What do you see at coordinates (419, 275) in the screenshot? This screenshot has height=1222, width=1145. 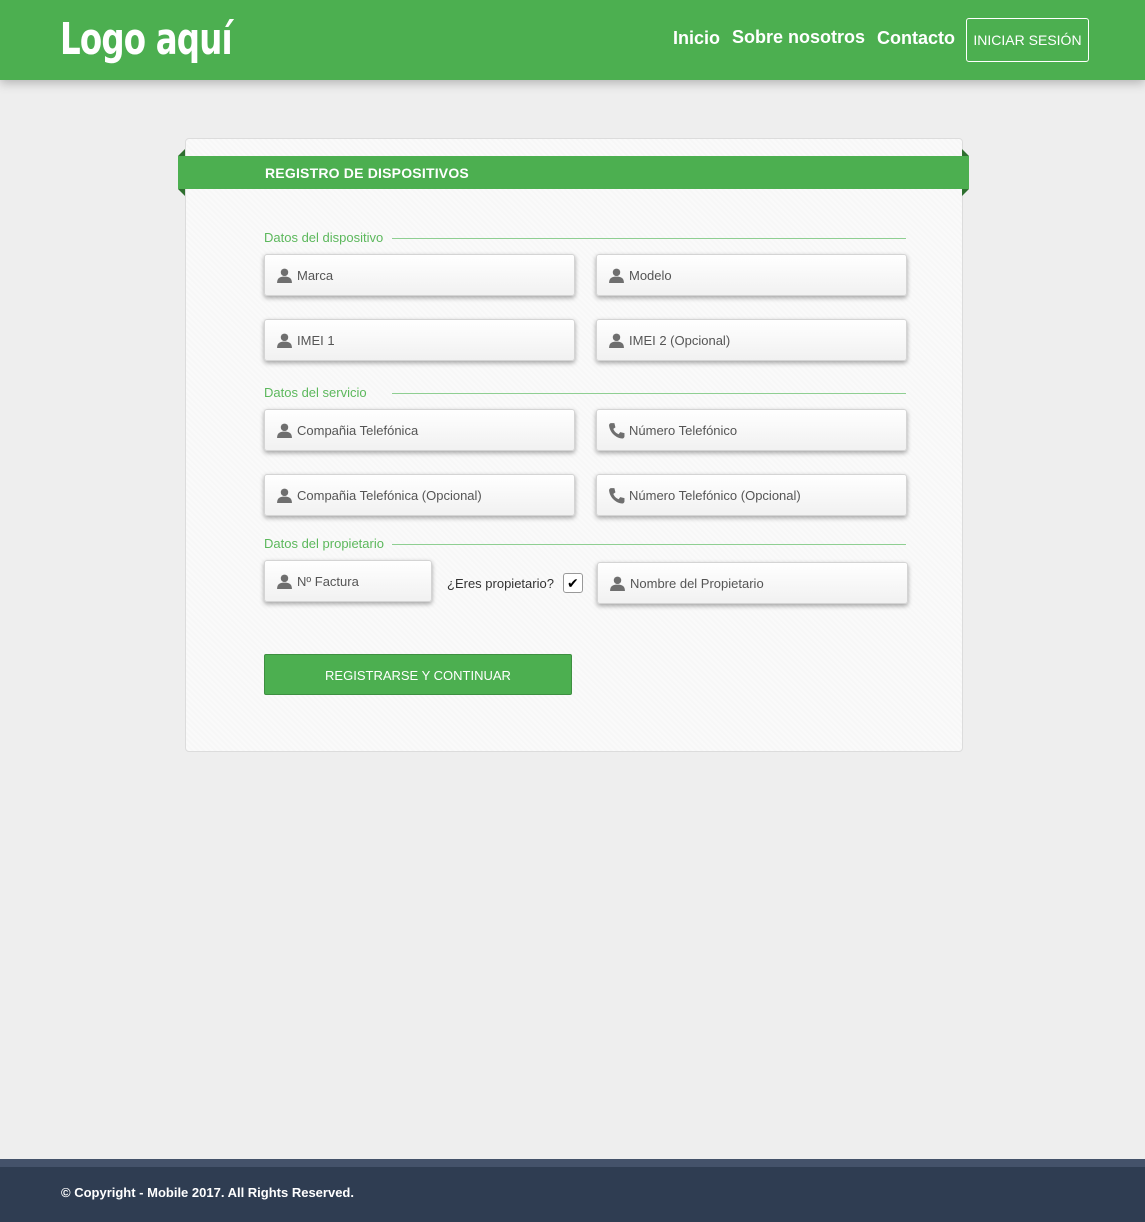 I see `marca-input: Marca` at bounding box center [419, 275].